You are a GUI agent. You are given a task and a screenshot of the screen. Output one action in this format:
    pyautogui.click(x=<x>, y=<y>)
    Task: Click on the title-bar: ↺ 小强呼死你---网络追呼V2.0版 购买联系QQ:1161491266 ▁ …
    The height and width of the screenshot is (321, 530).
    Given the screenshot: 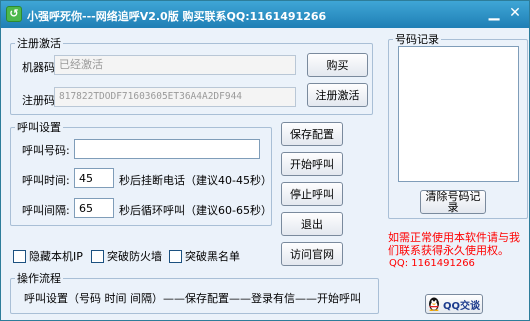 What is the action you would take?
    pyautogui.click(x=265, y=14)
    